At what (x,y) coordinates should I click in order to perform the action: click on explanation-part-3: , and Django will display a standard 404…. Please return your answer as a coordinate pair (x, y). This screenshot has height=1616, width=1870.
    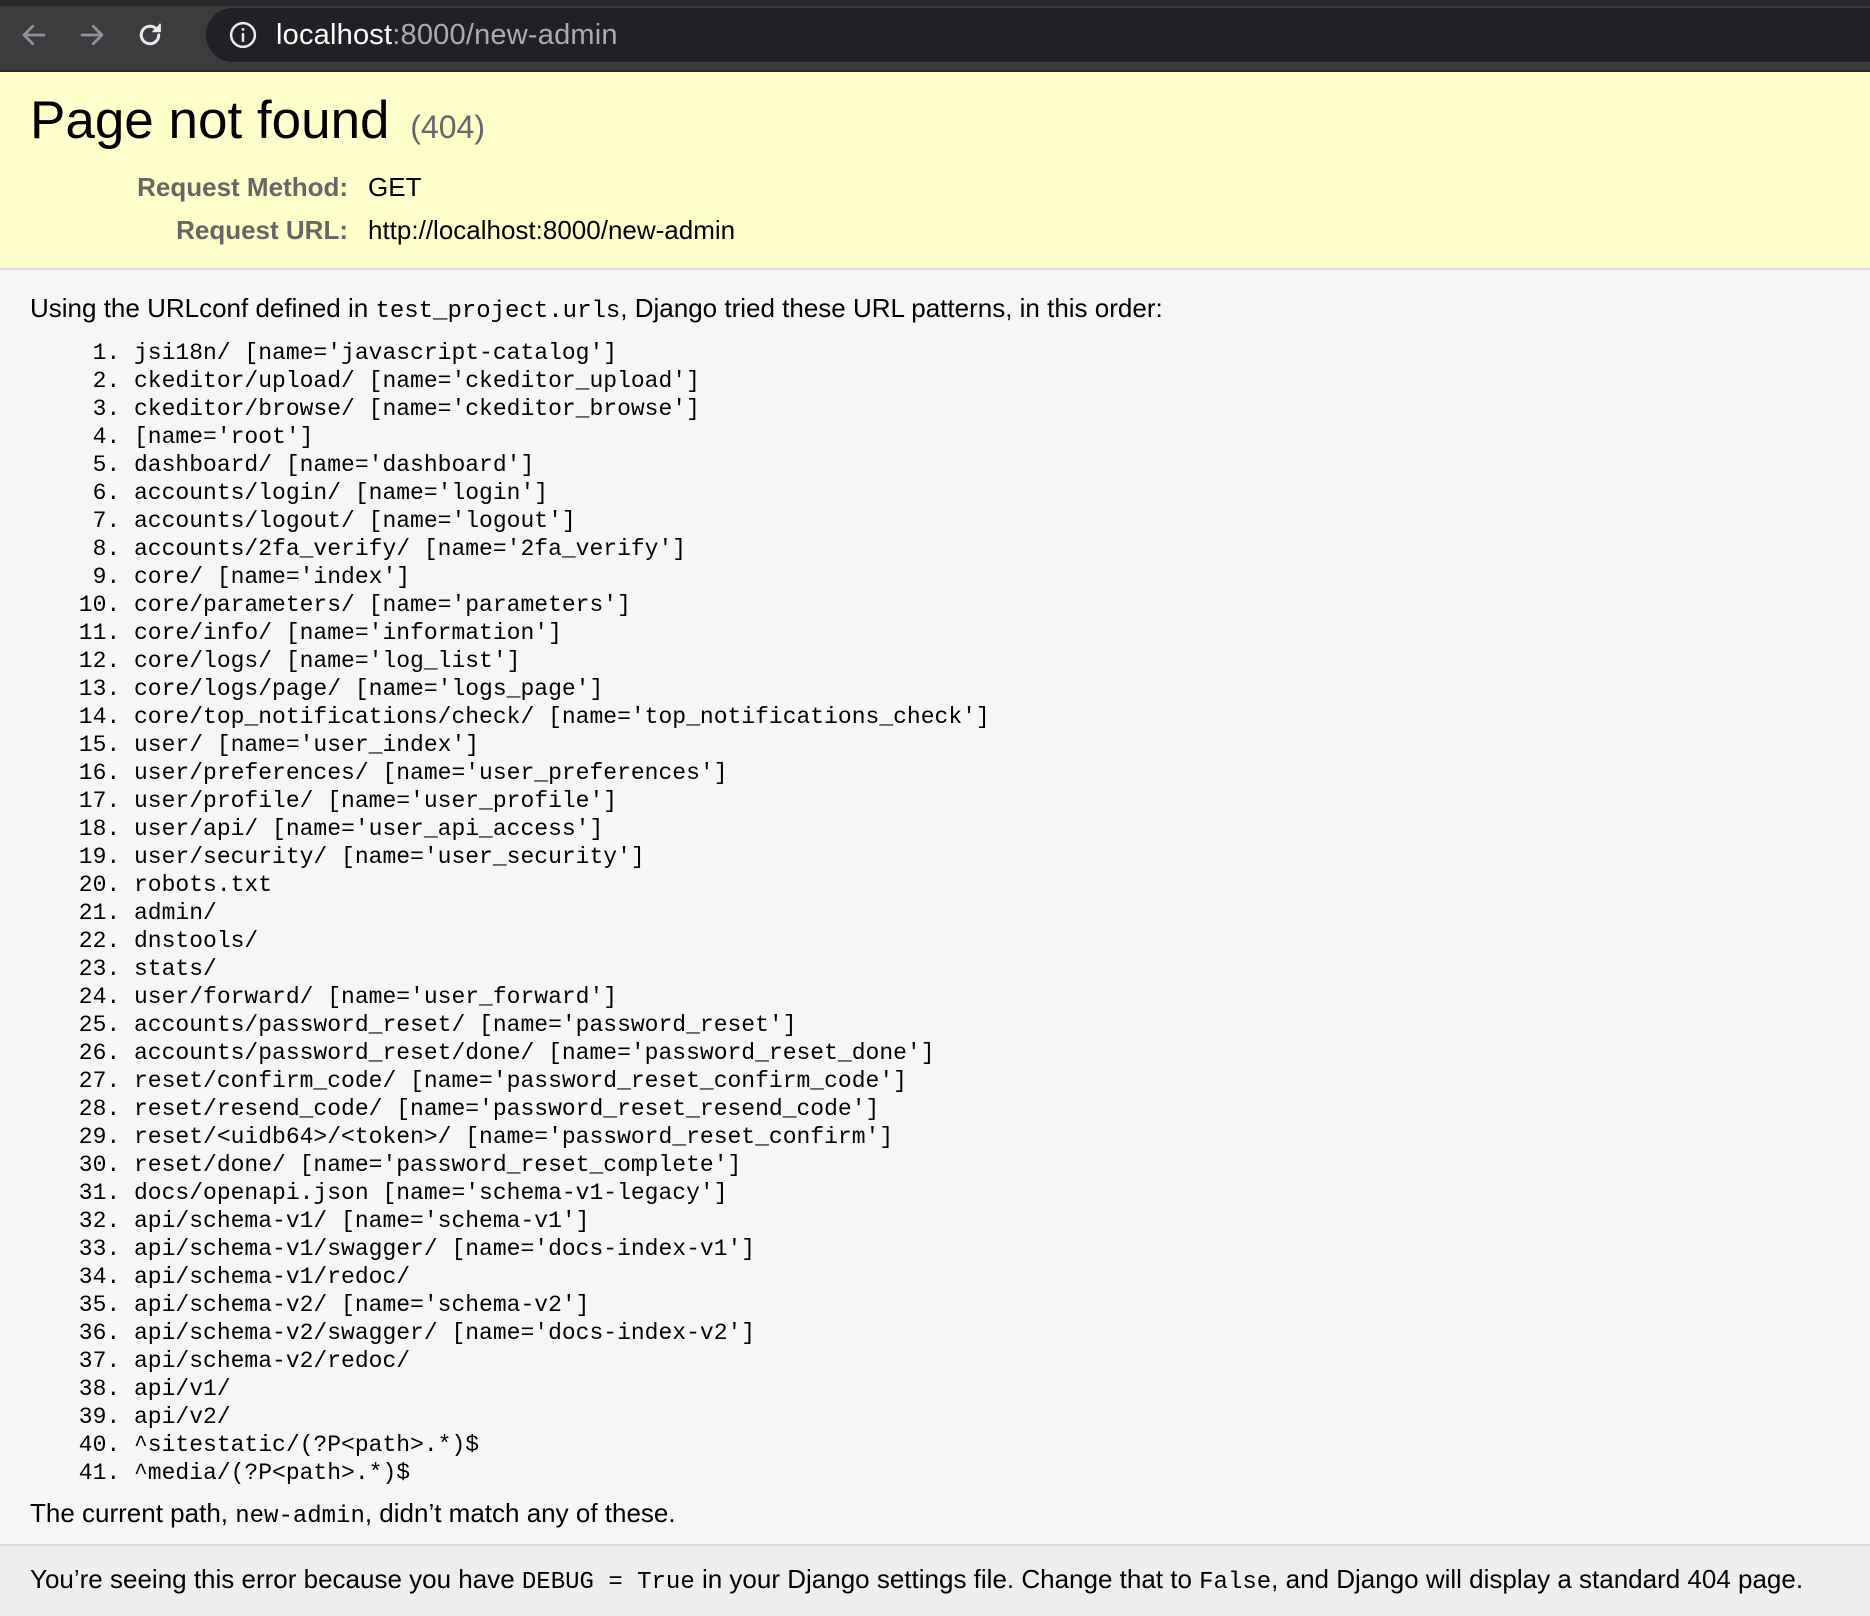
    Looking at the image, I should click on (1537, 1579).